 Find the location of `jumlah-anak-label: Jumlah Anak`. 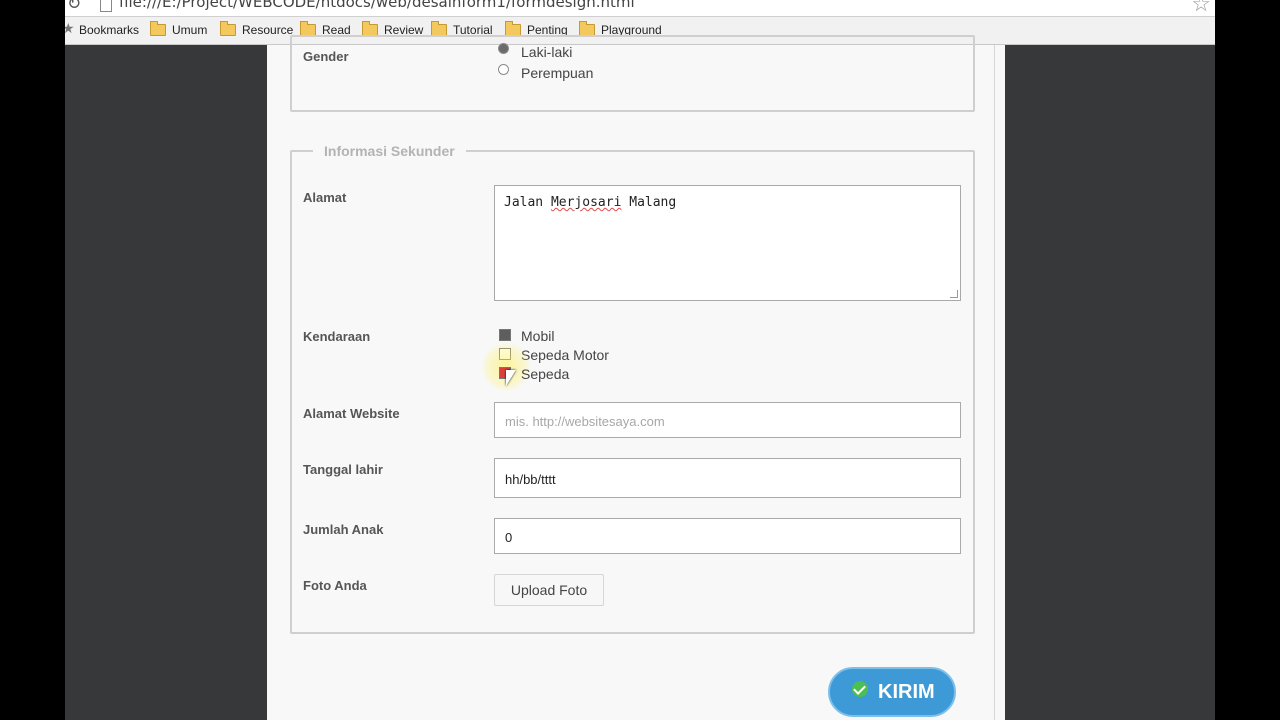

jumlah-anak-label: Jumlah Anak is located at coordinates (343, 529).